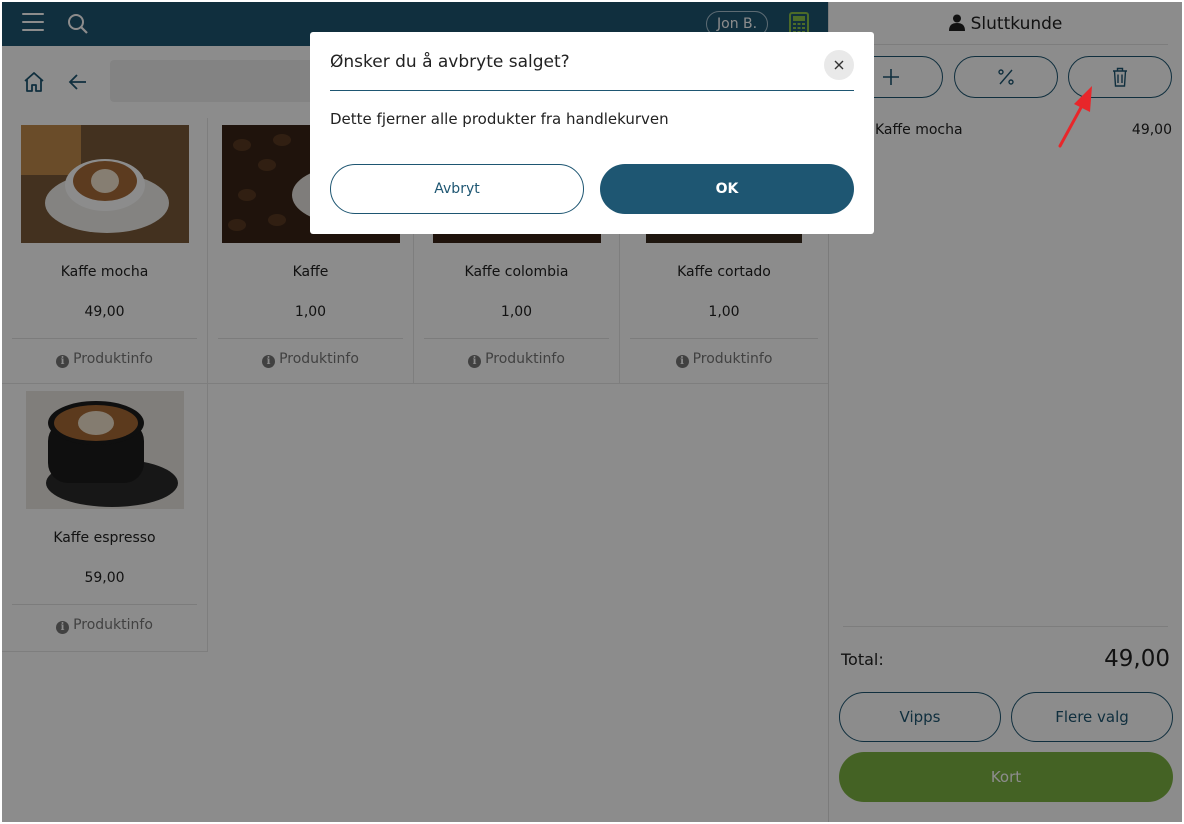 This screenshot has width=1184, height=824. Describe the element at coordinates (450, 62) in the screenshot. I see `dialog-title: Ønsker du å avbryte salget?` at that location.